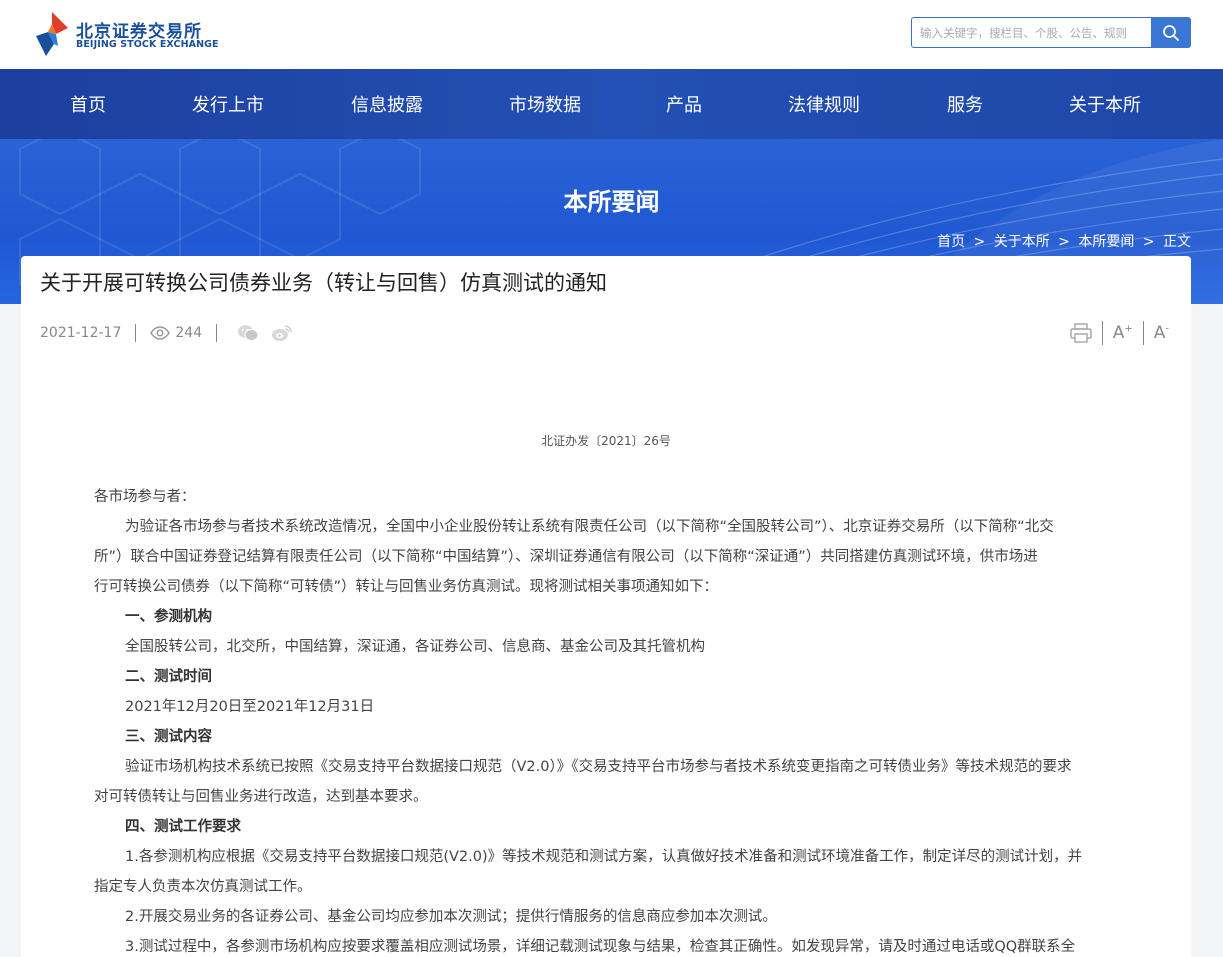  What do you see at coordinates (145, 497) in the screenshot?
I see `paragraph: 各市场参与者：` at bounding box center [145, 497].